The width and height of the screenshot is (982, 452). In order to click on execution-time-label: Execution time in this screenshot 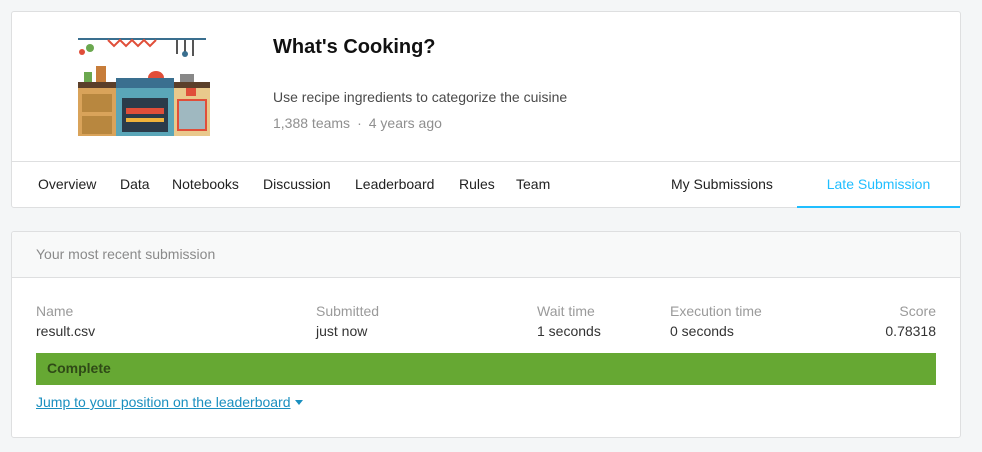, I will do `click(716, 311)`.